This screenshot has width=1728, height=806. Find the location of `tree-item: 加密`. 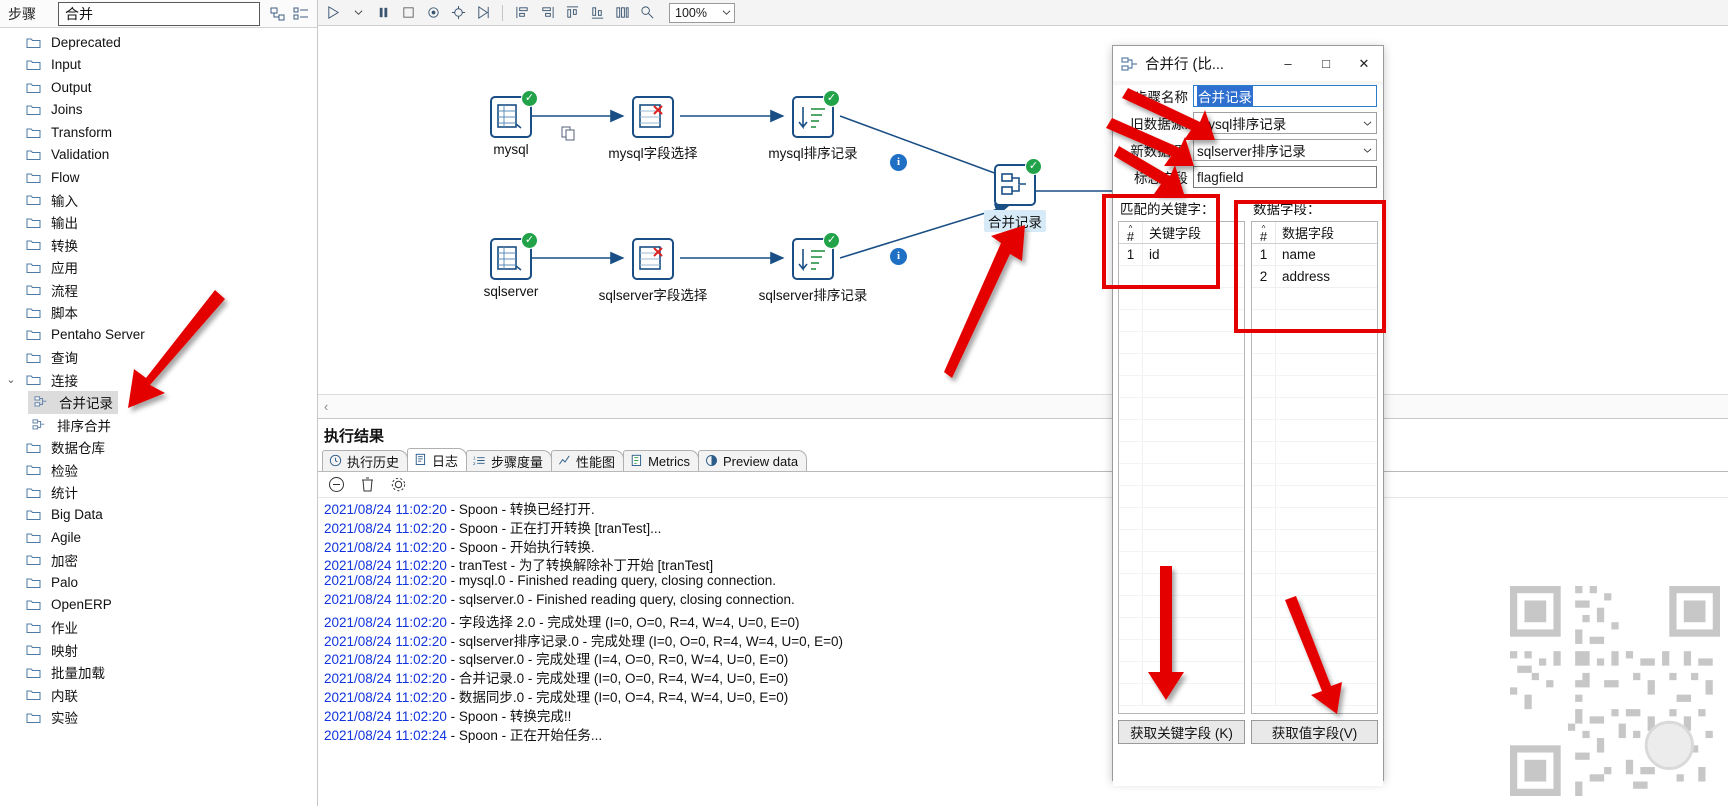

tree-item: 加密 is located at coordinates (50, 560).